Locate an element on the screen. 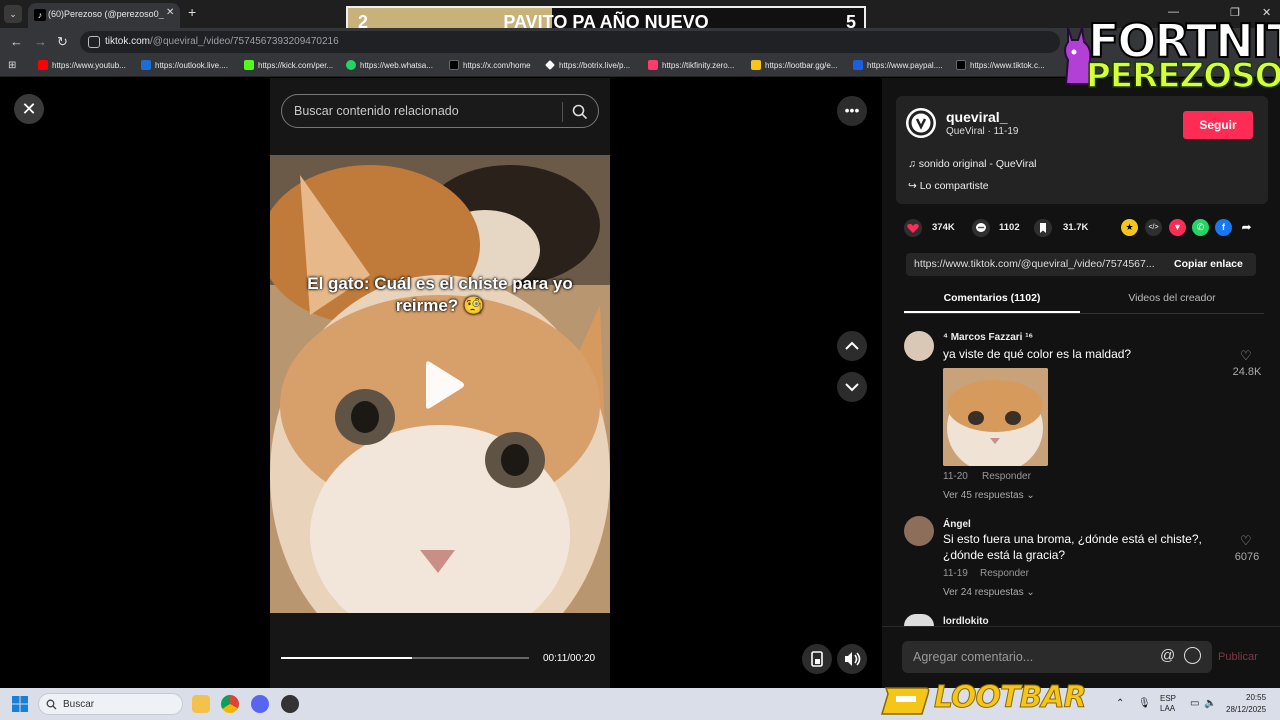  tiktok-icon is located at coordinates (961, 65).